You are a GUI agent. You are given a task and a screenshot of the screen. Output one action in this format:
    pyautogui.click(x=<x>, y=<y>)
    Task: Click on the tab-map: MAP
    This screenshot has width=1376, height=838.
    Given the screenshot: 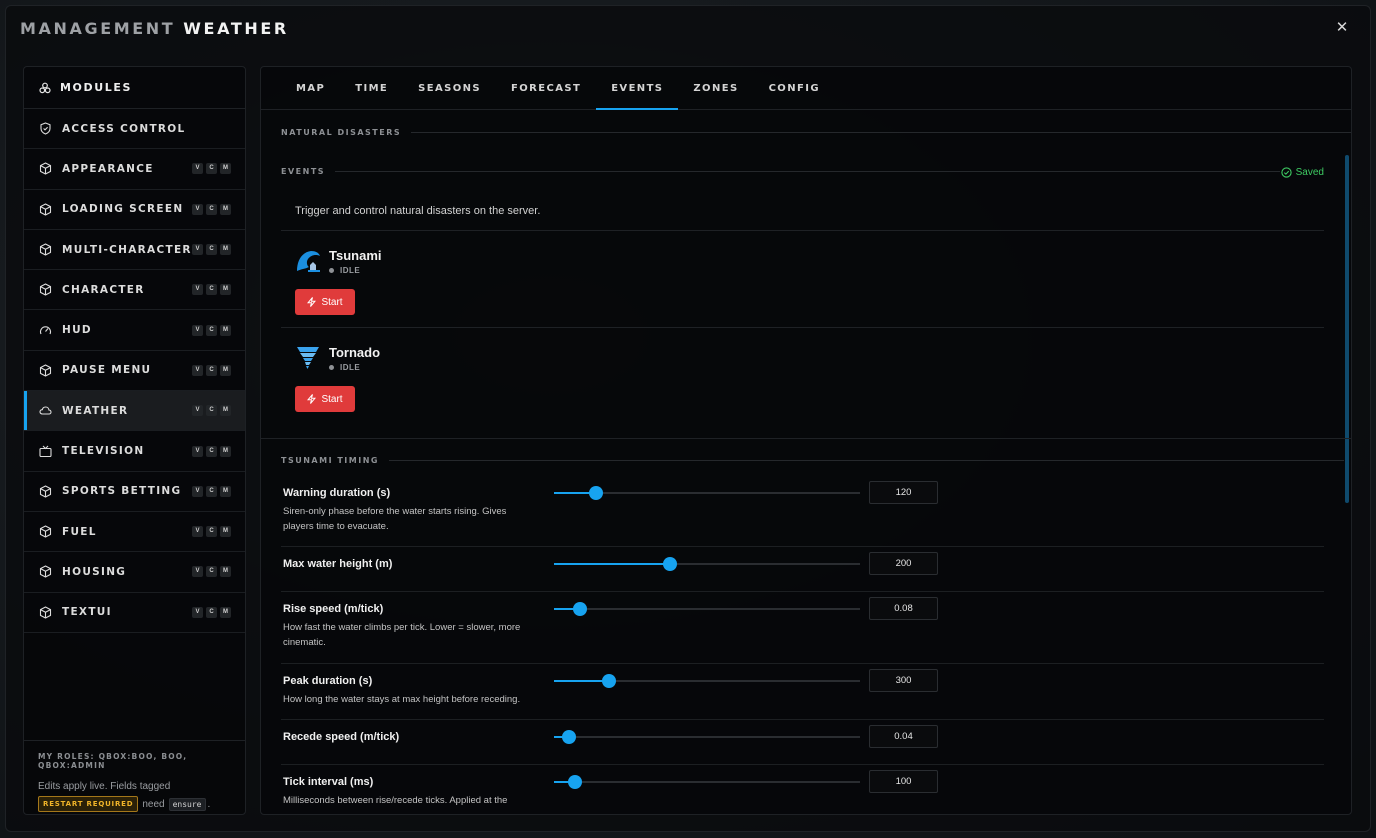 What is the action you would take?
    pyautogui.click(x=310, y=88)
    